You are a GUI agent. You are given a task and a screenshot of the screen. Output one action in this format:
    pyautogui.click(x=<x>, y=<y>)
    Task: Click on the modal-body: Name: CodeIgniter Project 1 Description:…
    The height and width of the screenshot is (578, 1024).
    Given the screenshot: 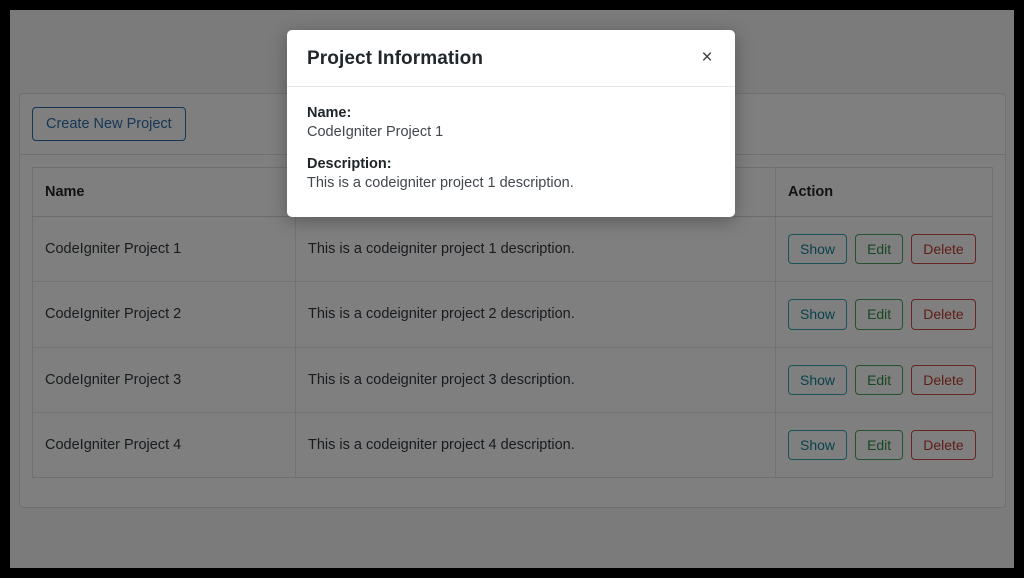 What is the action you would take?
    pyautogui.click(x=511, y=152)
    